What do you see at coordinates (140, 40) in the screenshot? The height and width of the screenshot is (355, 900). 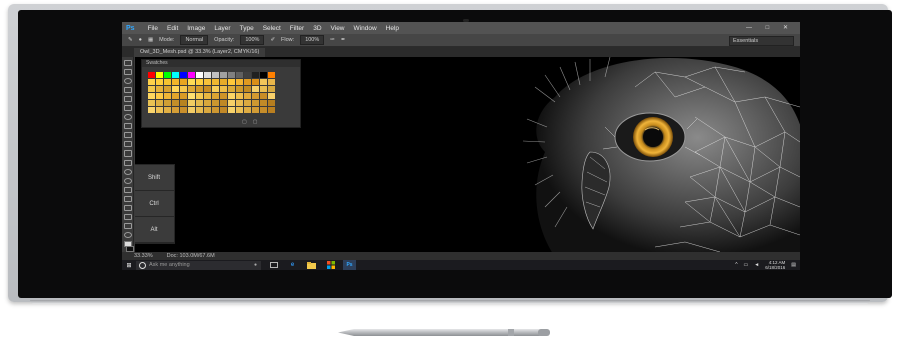 I see `brush-preset-icon: ●` at bounding box center [140, 40].